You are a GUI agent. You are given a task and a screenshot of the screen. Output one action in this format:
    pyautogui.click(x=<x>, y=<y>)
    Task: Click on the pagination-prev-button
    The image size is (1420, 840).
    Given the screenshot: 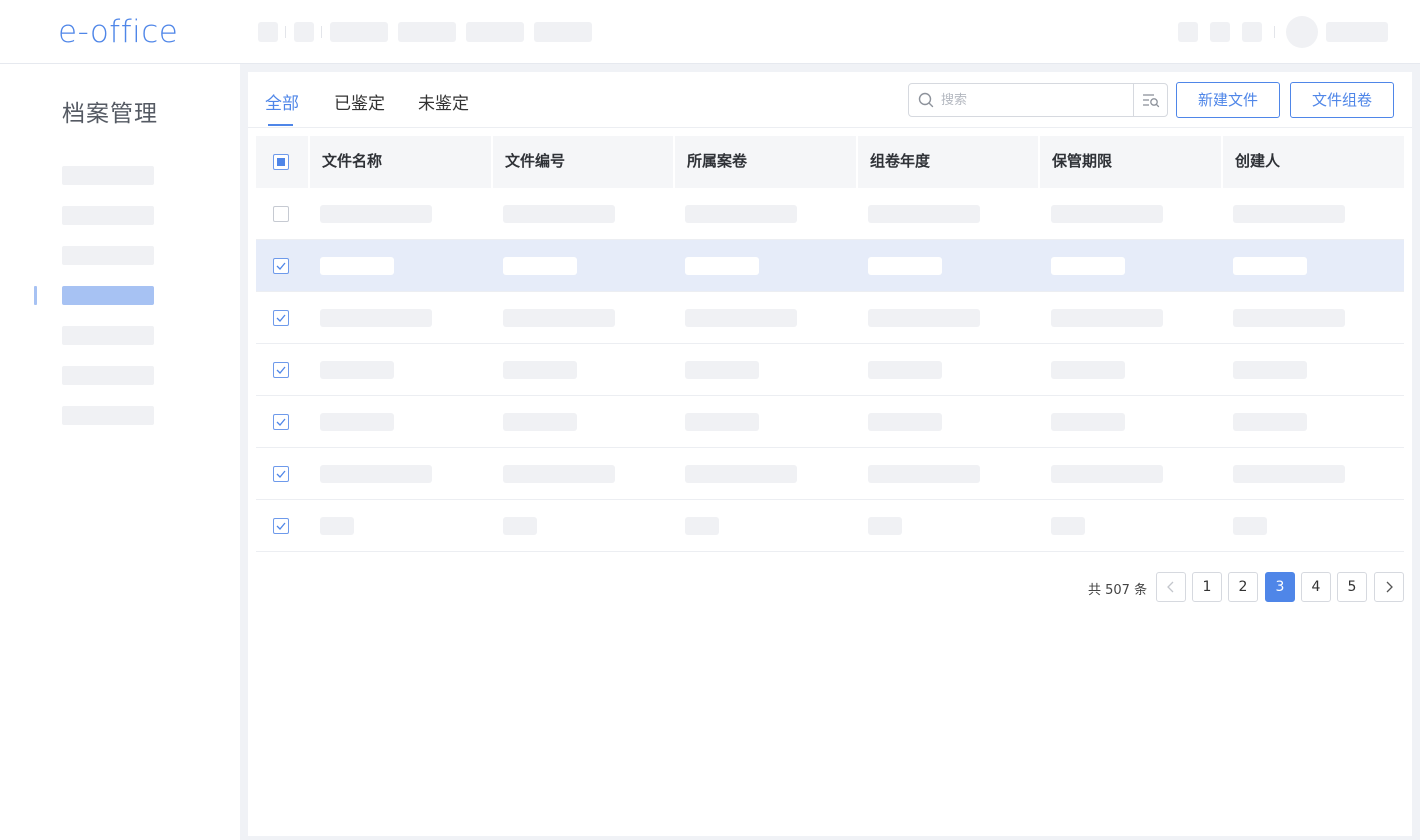 What is the action you would take?
    pyautogui.click(x=1171, y=587)
    